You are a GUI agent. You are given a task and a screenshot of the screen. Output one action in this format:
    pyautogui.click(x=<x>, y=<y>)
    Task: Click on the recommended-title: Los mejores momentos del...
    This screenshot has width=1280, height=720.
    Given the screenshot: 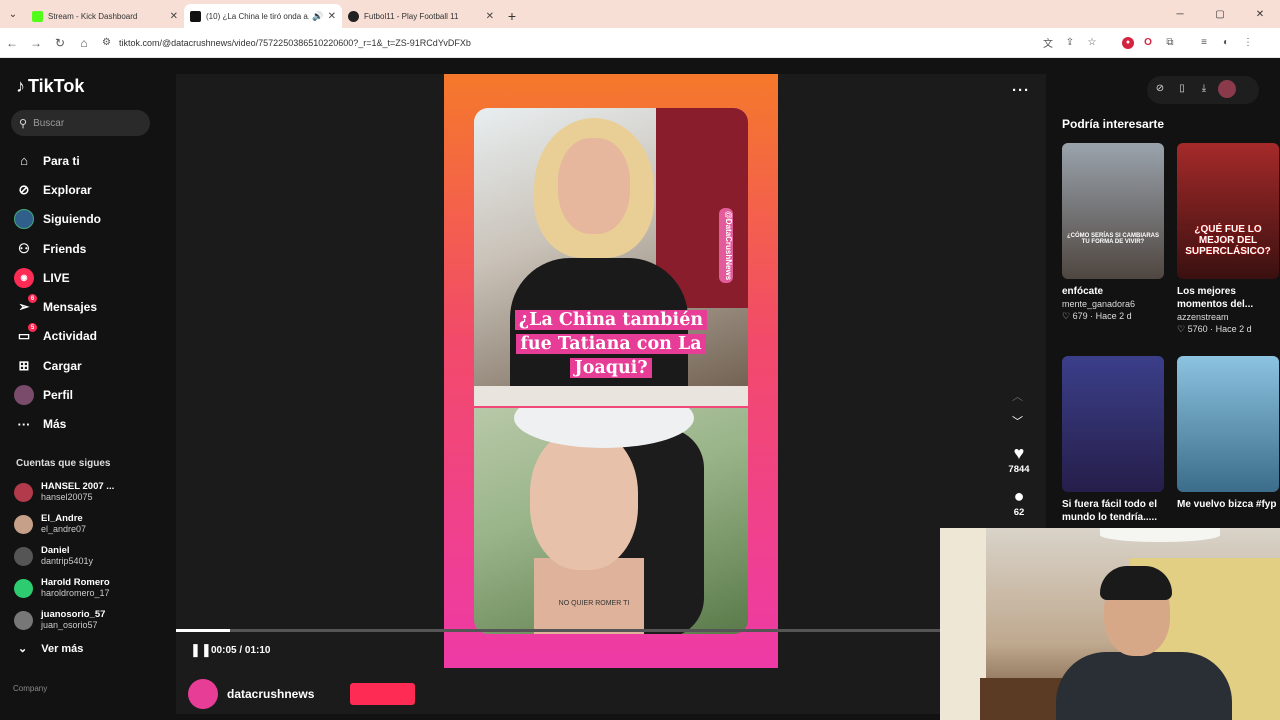 What is the action you would take?
    pyautogui.click(x=1215, y=298)
    